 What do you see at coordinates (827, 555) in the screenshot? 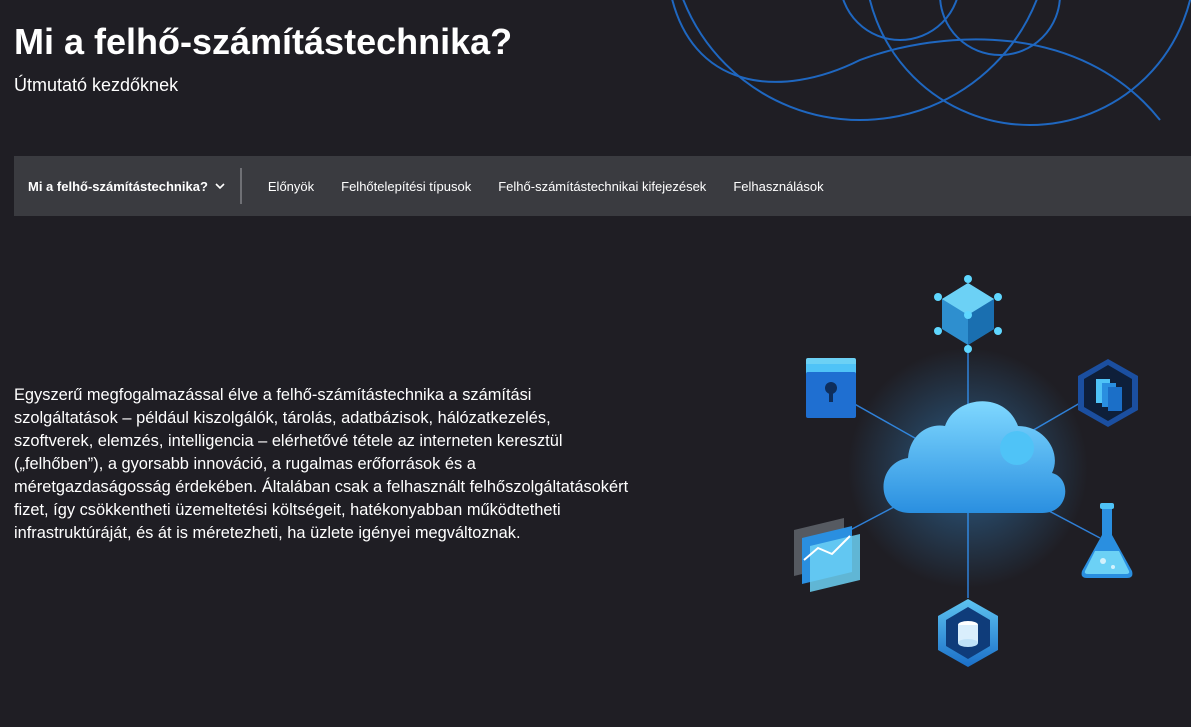
I see `analytics-icon` at bounding box center [827, 555].